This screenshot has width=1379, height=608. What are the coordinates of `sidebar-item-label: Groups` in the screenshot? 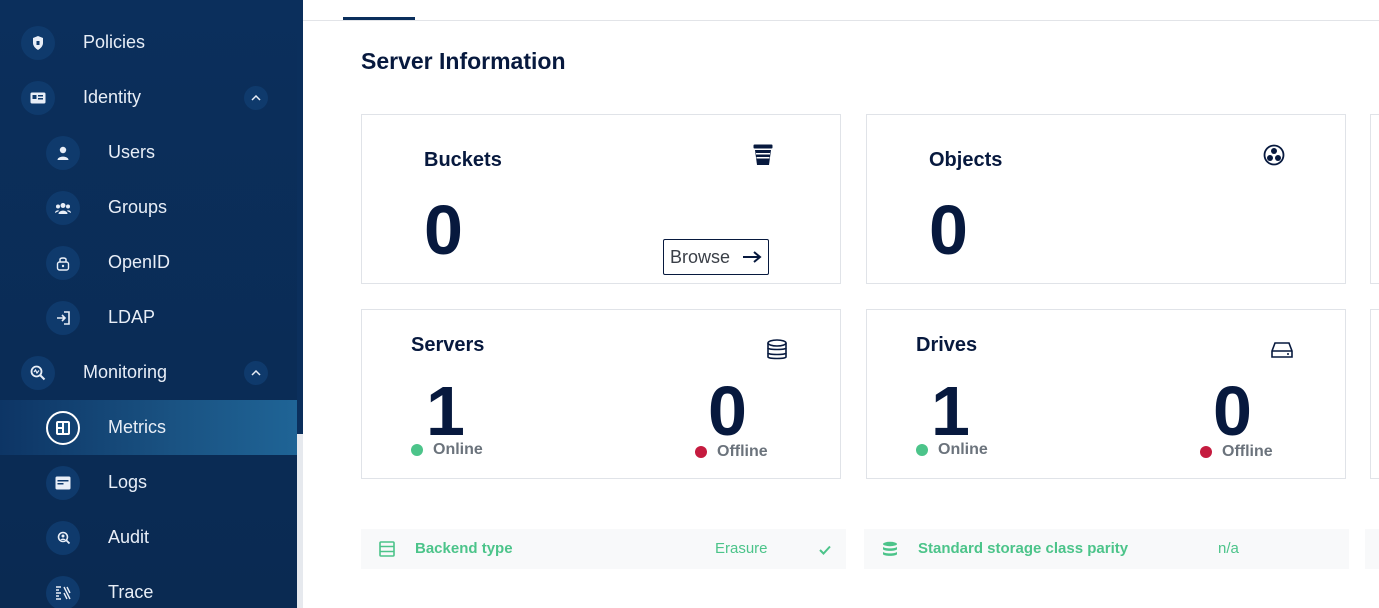 It's located at (138, 207).